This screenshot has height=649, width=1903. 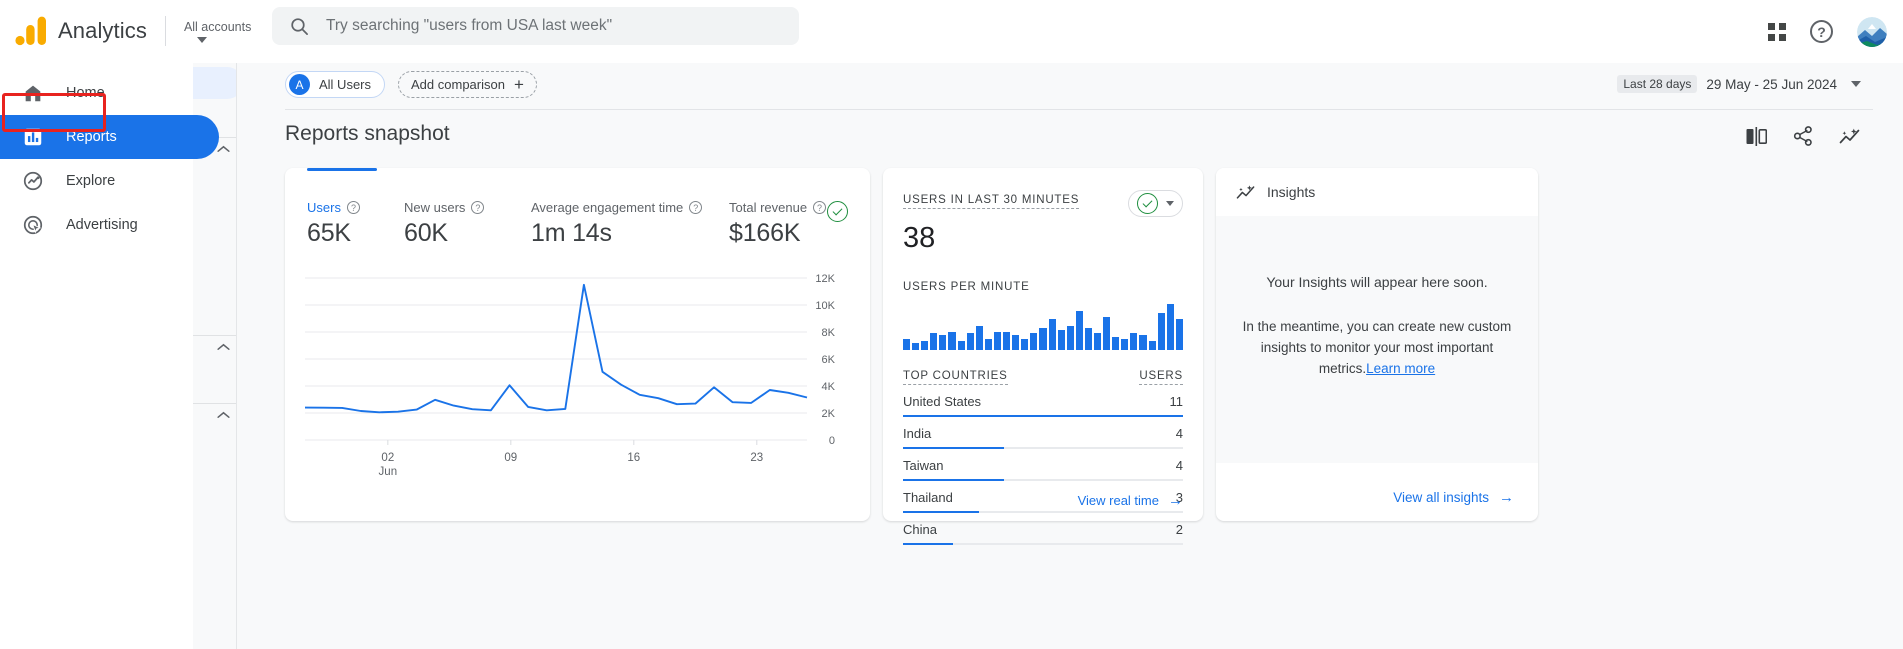 I want to click on green-check-icon, so click(x=837, y=211).